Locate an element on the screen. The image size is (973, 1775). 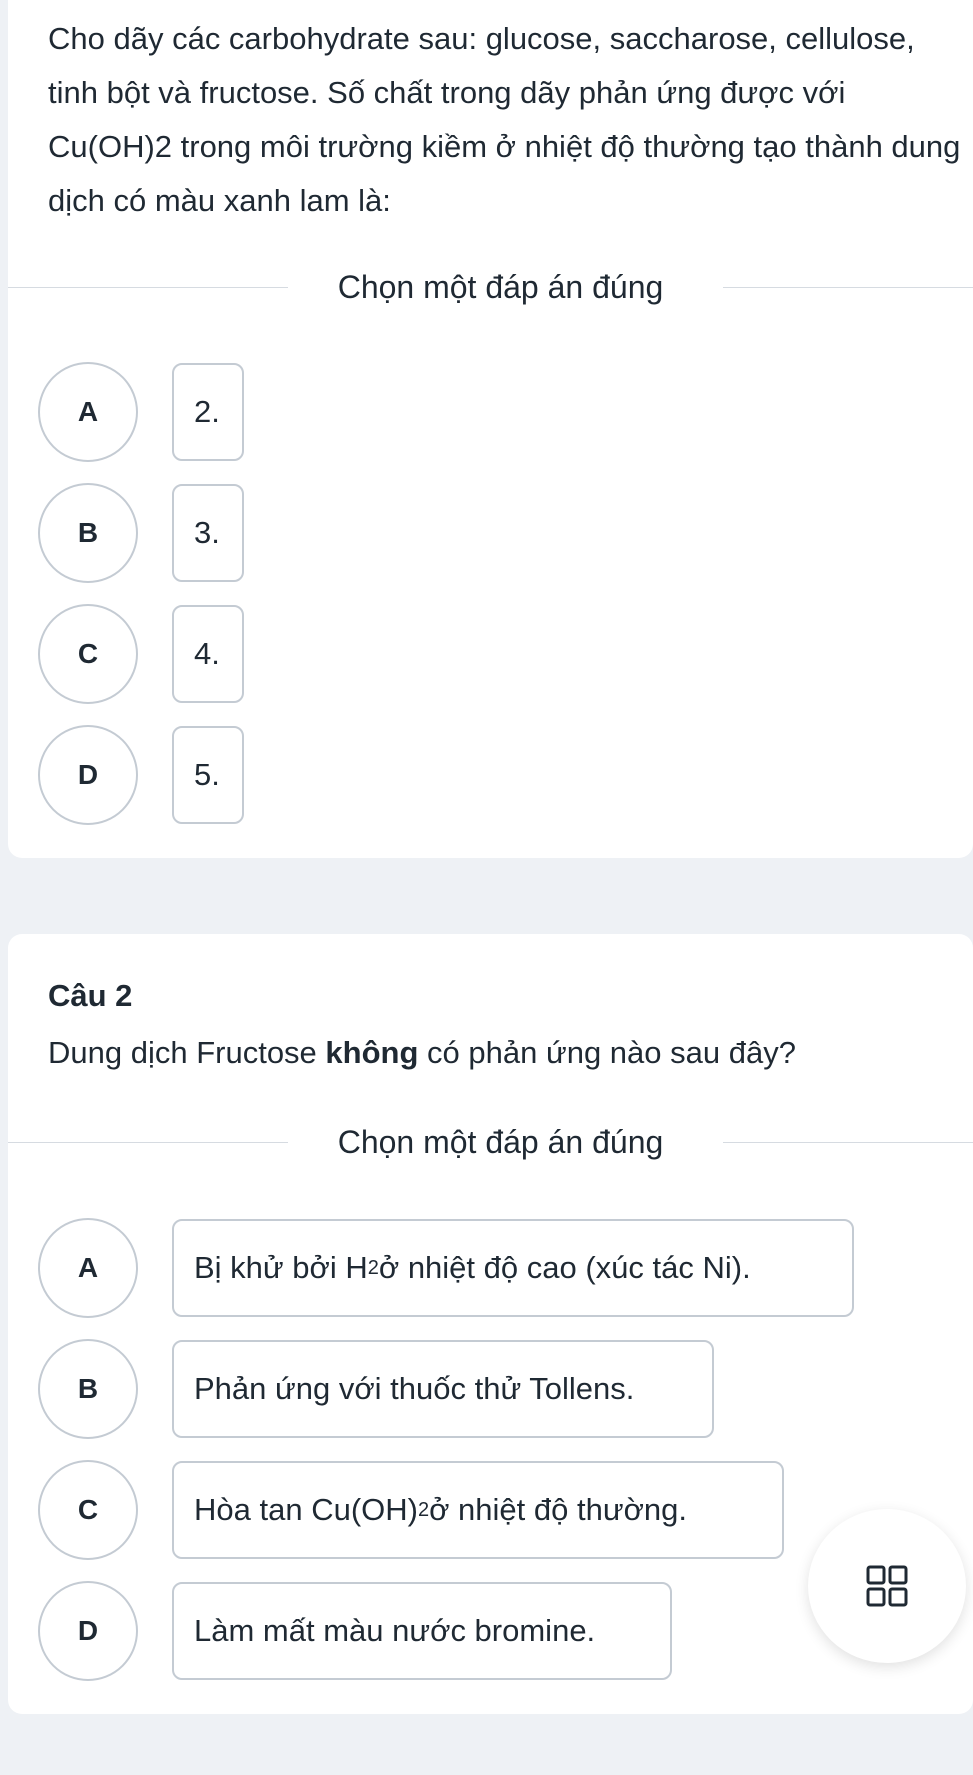
question-text-part: có phản ứng nào sau đây? is located at coordinates (607, 1052).